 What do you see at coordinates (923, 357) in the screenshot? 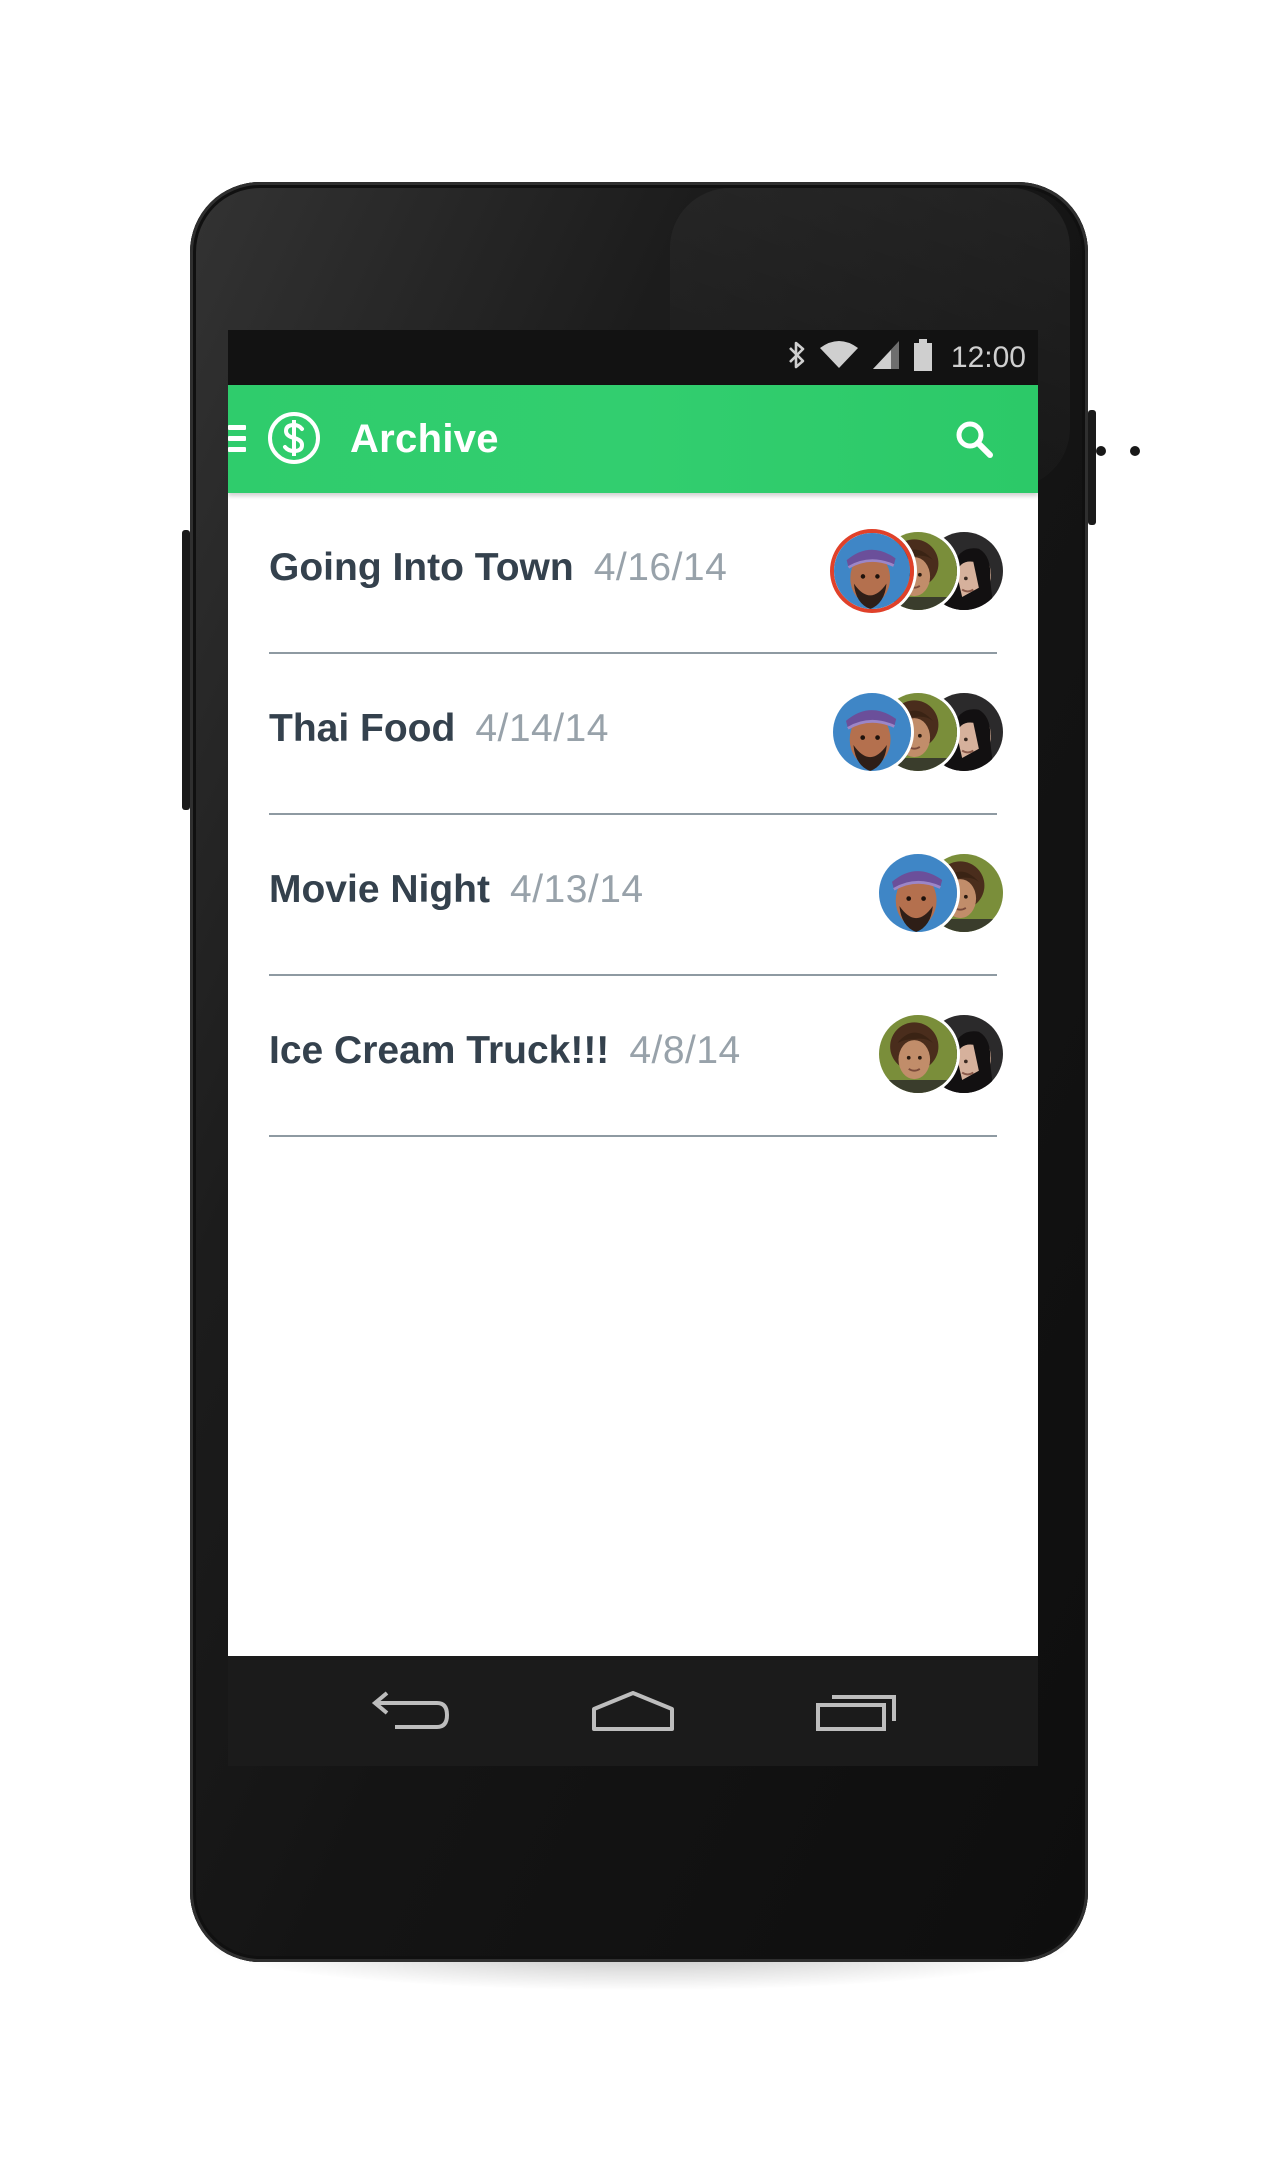
I see `battery-icon` at bounding box center [923, 357].